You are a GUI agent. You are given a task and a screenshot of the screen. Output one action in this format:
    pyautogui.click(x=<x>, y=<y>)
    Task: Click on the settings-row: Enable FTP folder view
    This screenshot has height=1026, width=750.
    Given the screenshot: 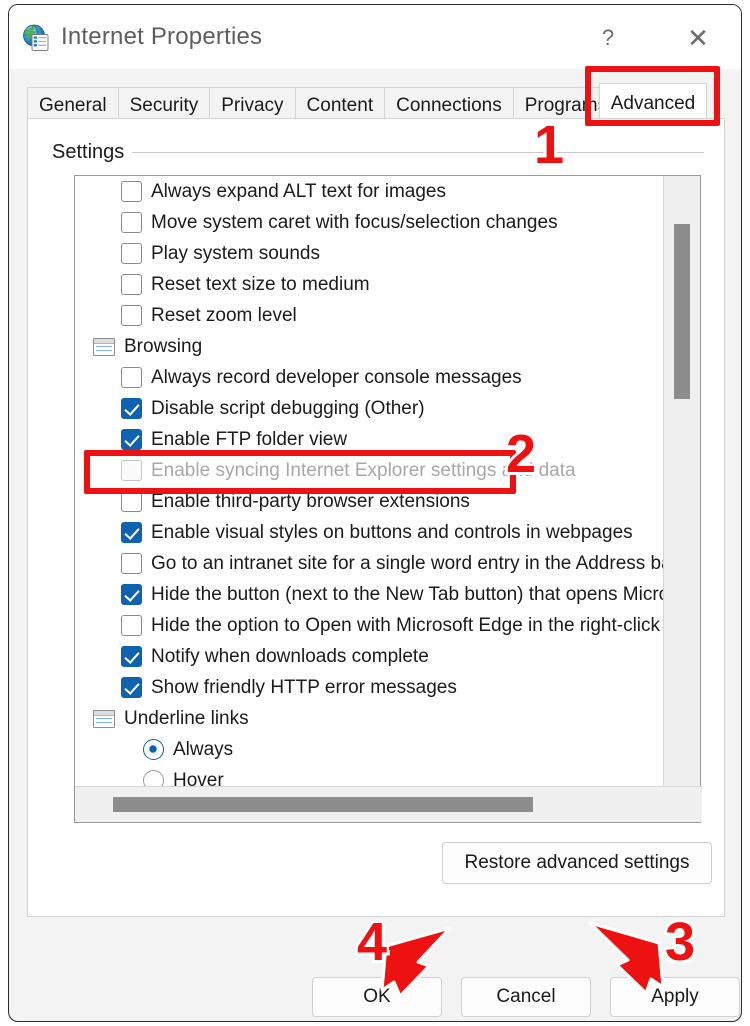 What is the action you would take?
    pyautogui.click(x=369, y=439)
    